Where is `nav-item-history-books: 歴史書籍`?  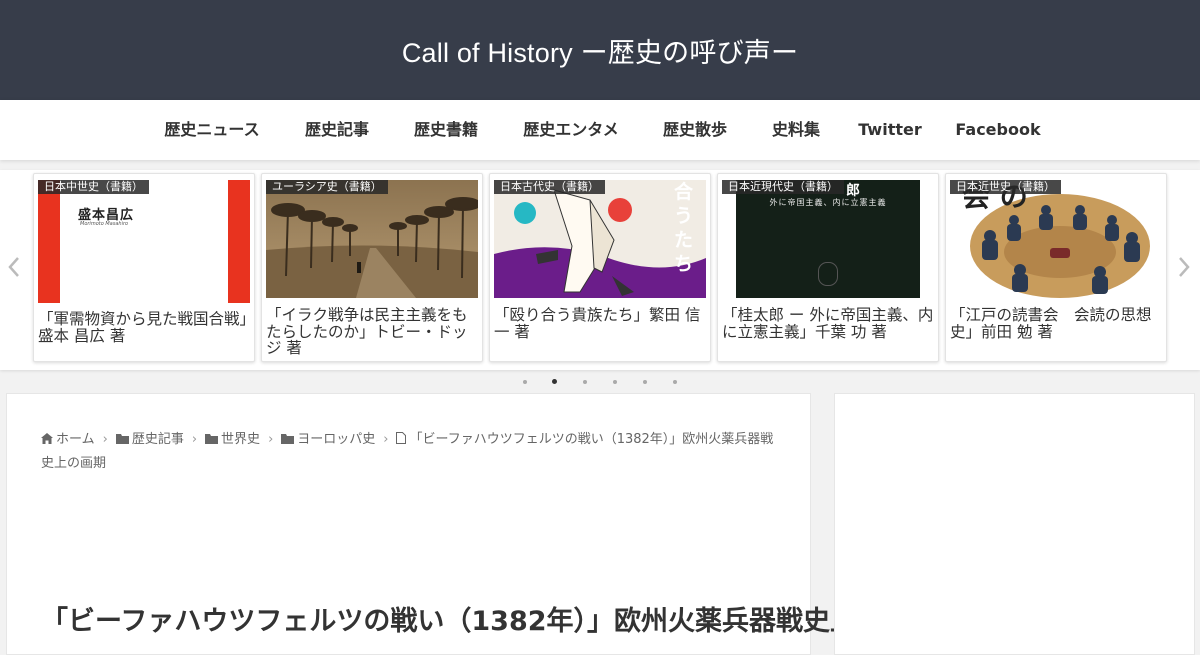 nav-item-history-books: 歴史書籍 is located at coordinates (446, 130).